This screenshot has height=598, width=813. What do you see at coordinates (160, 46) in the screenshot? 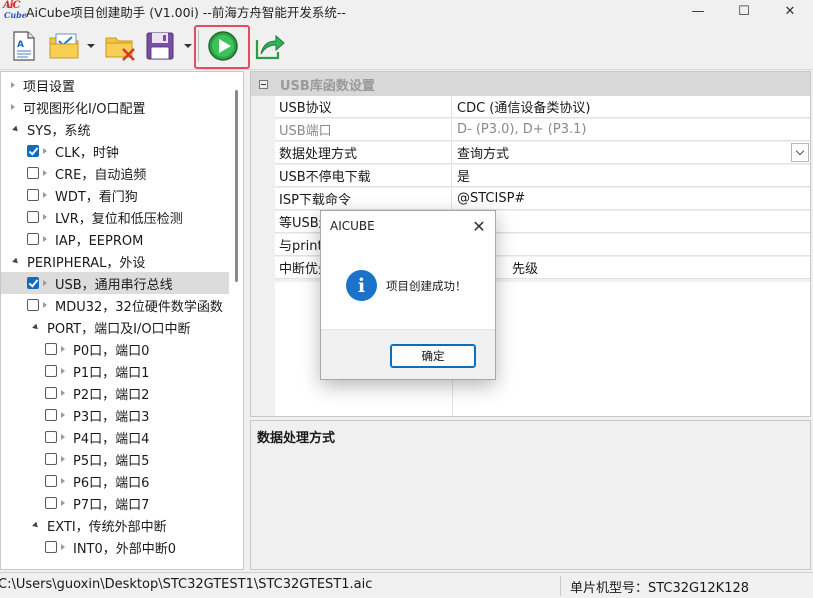
I see `save-project-icon` at bounding box center [160, 46].